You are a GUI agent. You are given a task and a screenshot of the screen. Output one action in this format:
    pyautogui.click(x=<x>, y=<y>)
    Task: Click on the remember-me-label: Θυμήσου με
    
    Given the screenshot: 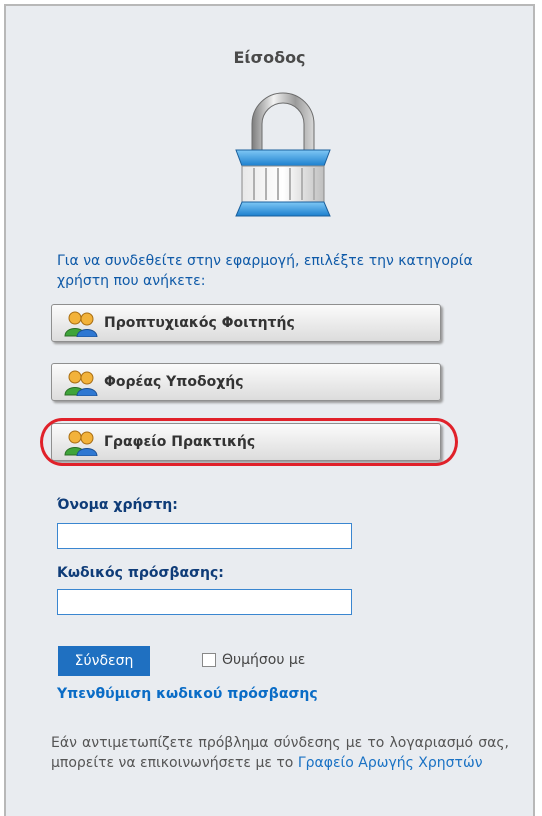 What is the action you would take?
    pyautogui.click(x=264, y=660)
    